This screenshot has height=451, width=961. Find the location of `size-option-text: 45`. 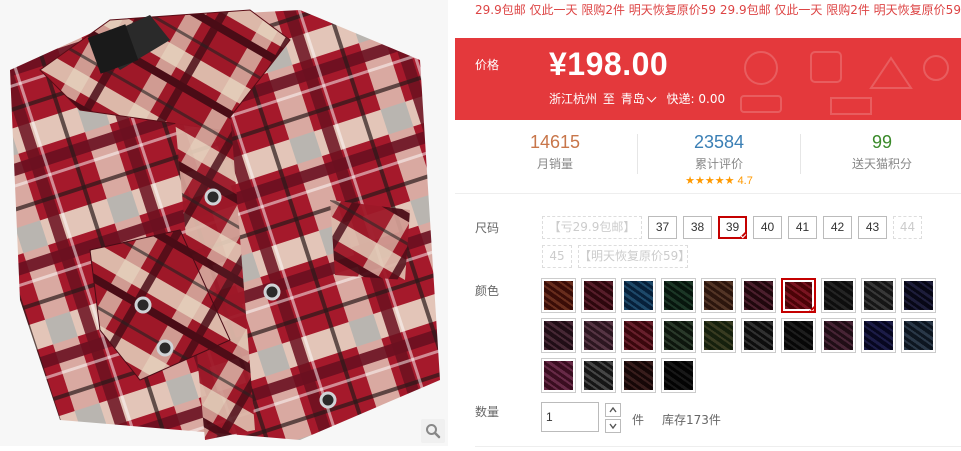

size-option-text: 45 is located at coordinates (557, 256).